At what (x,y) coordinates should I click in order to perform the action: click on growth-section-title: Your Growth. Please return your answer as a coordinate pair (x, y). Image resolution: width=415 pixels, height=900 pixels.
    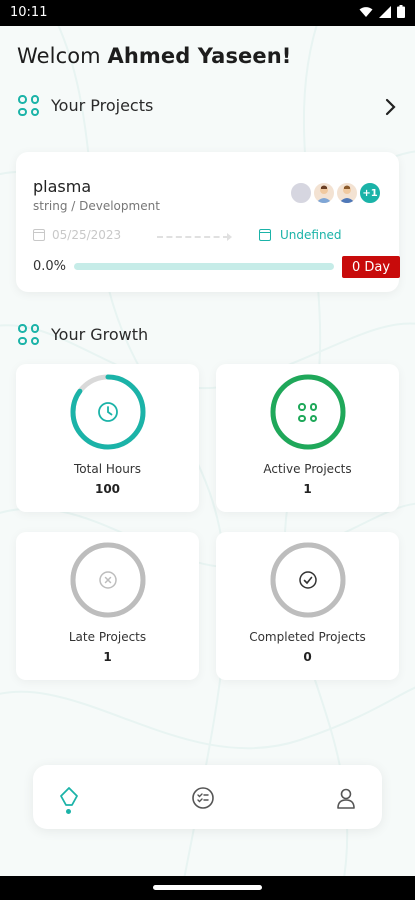
    Looking at the image, I should click on (100, 334).